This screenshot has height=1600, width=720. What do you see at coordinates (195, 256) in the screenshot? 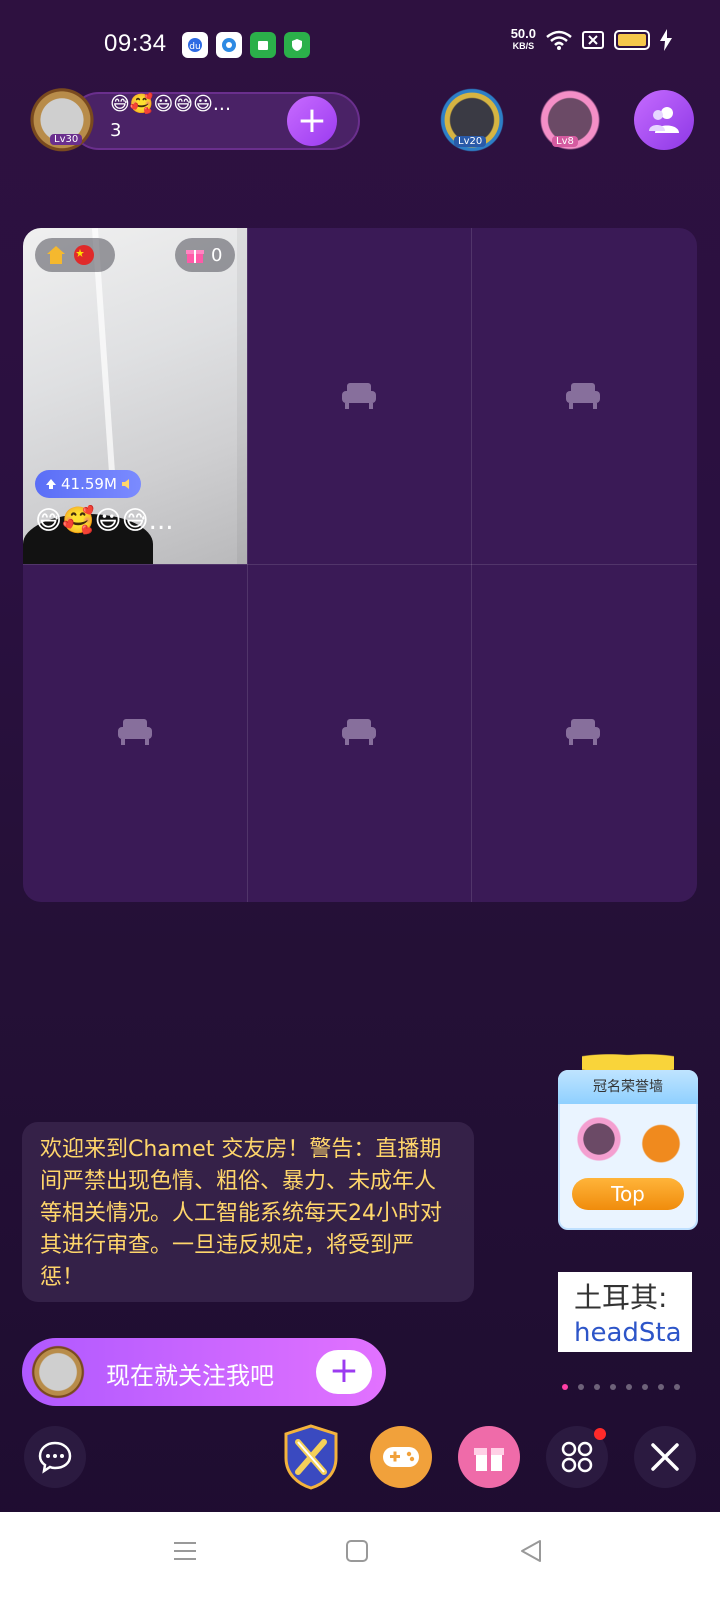
I see `gift-icon` at bounding box center [195, 256].